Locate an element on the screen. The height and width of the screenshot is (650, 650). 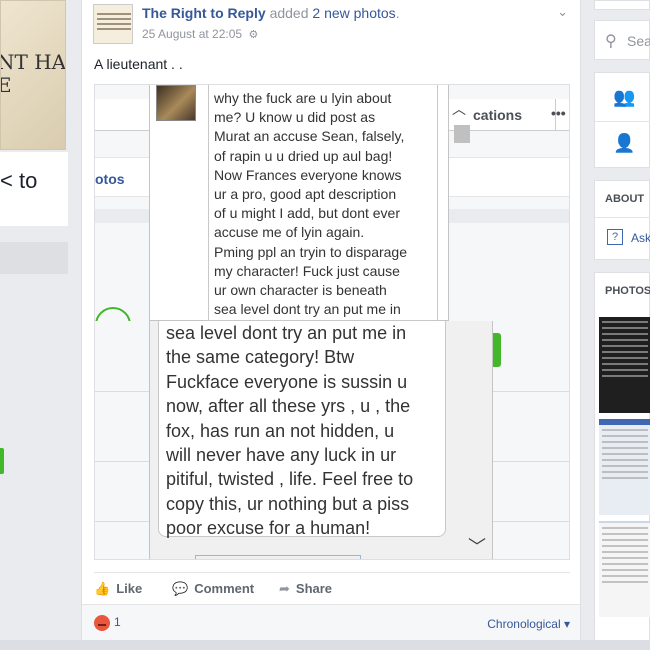
screenshot-photos-label: otos is located at coordinates (110, 179).